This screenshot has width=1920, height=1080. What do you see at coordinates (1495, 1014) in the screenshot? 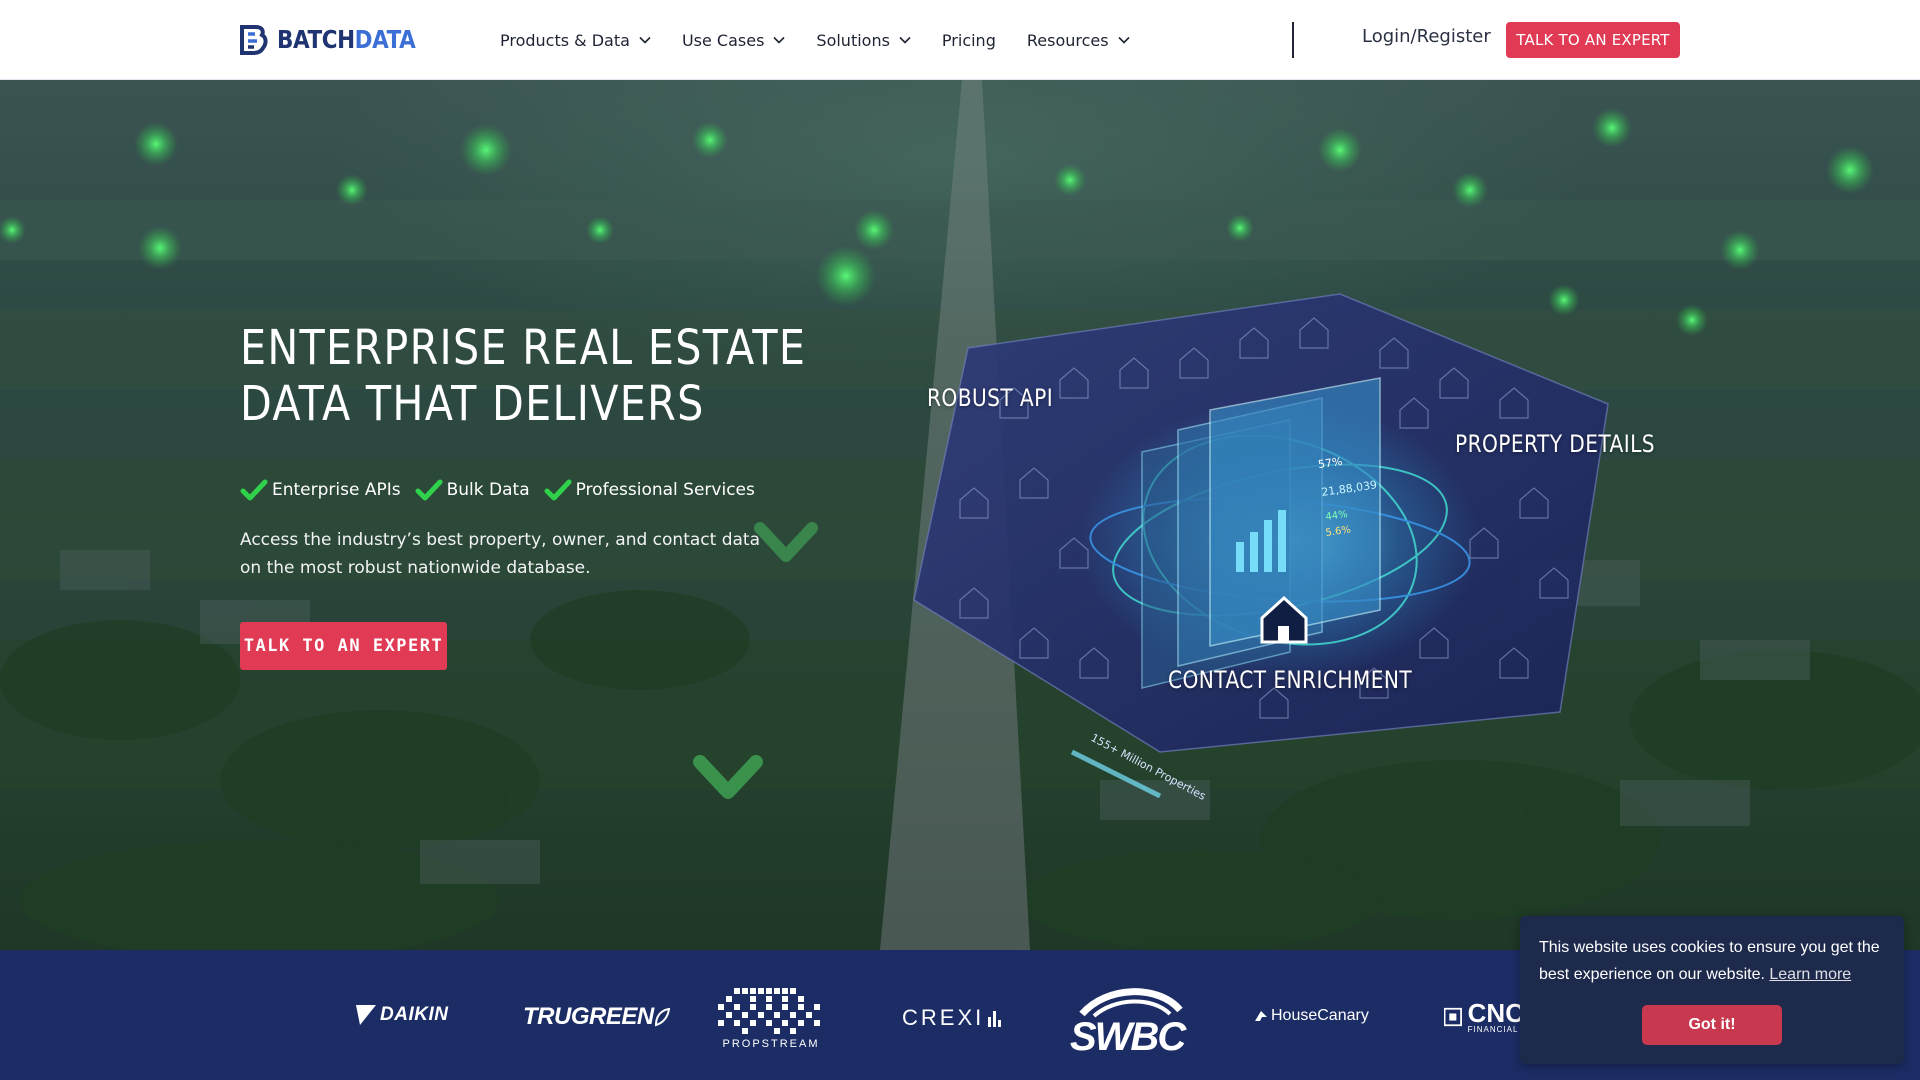
I see `cnc-wordmark: CNC` at bounding box center [1495, 1014].